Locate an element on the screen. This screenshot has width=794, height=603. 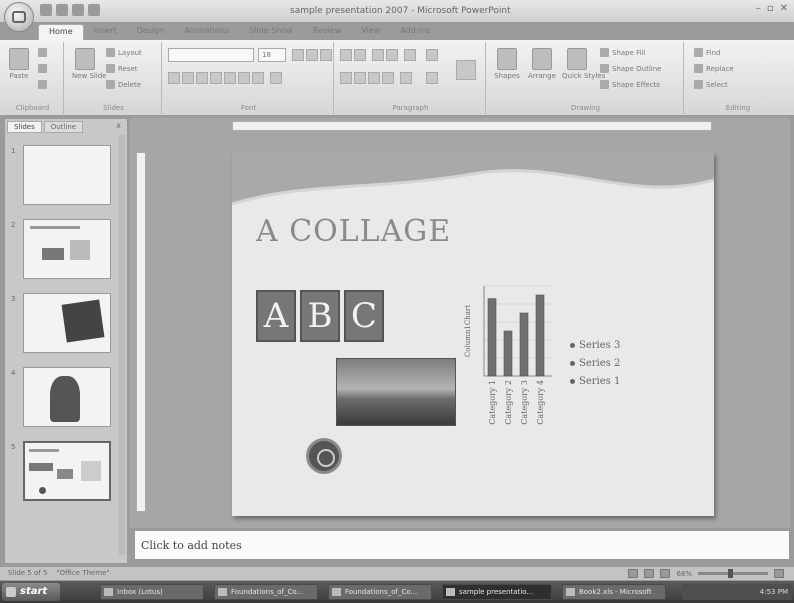
bullets-button is located at coordinates (346, 55).